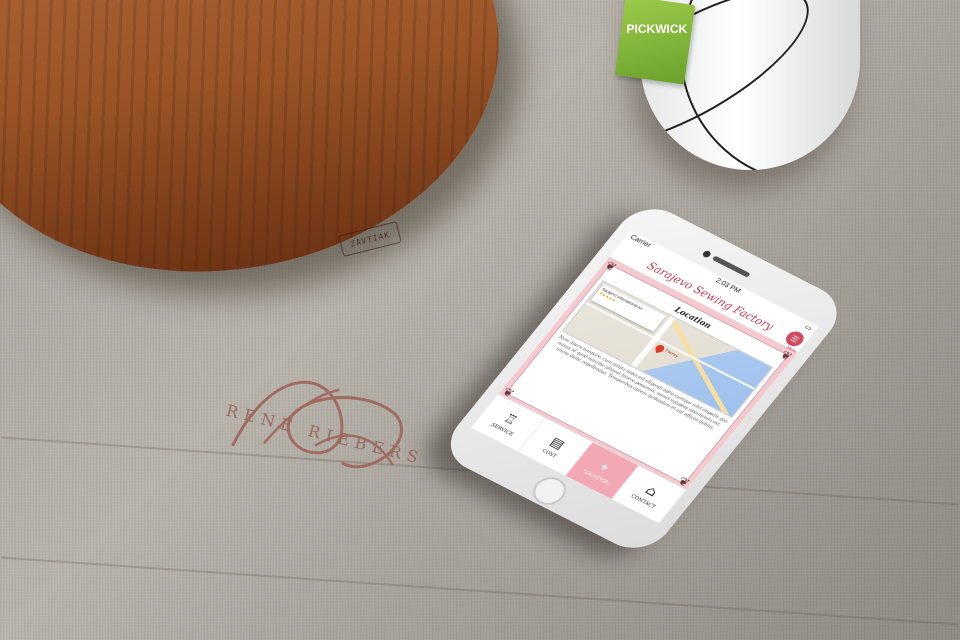 The height and width of the screenshot is (640, 960). I want to click on home-button, so click(549, 491).